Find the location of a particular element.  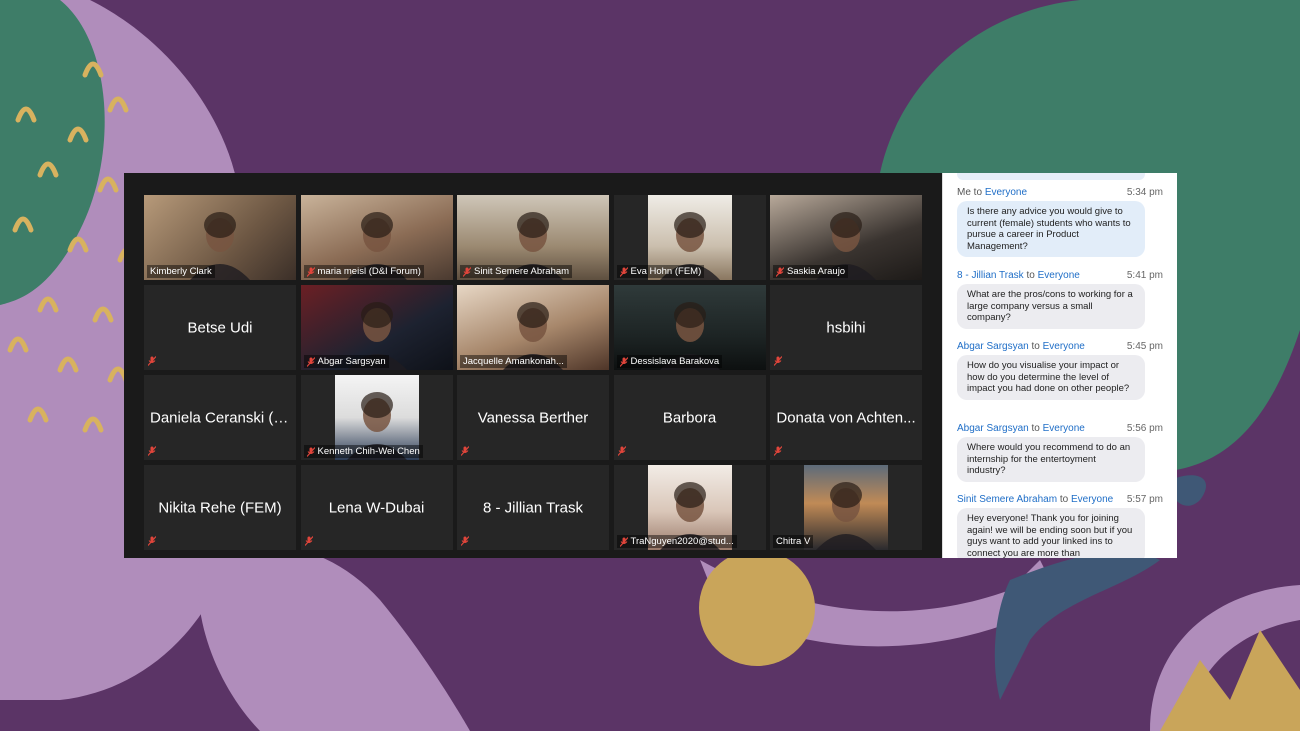

participant-name: maria meisl (D&I Forum) is located at coordinates (369, 271).